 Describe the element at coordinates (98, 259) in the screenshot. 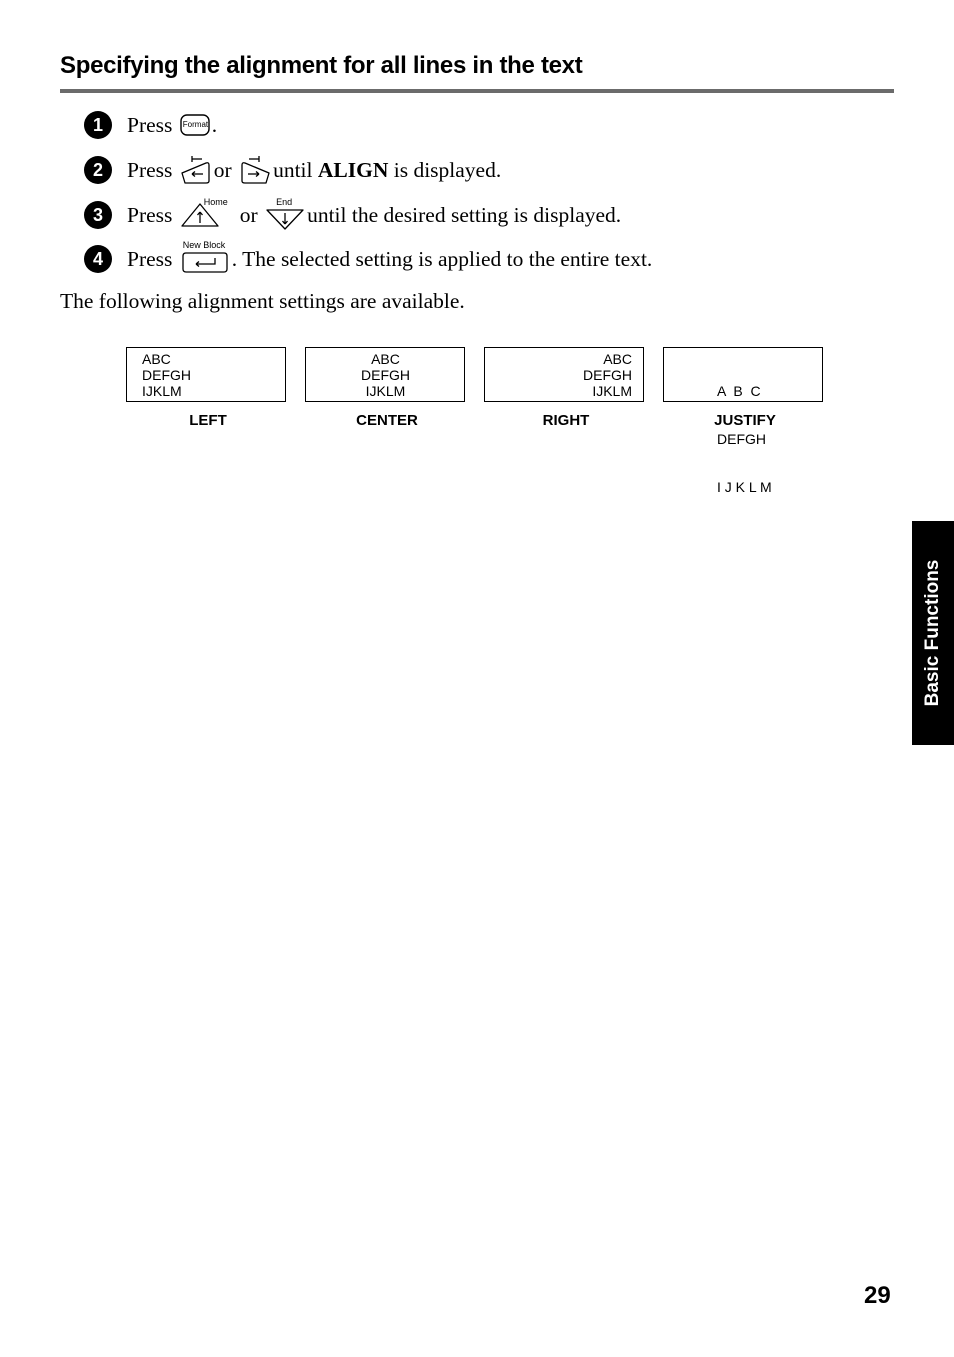

I see `step-number-4: 4` at that location.